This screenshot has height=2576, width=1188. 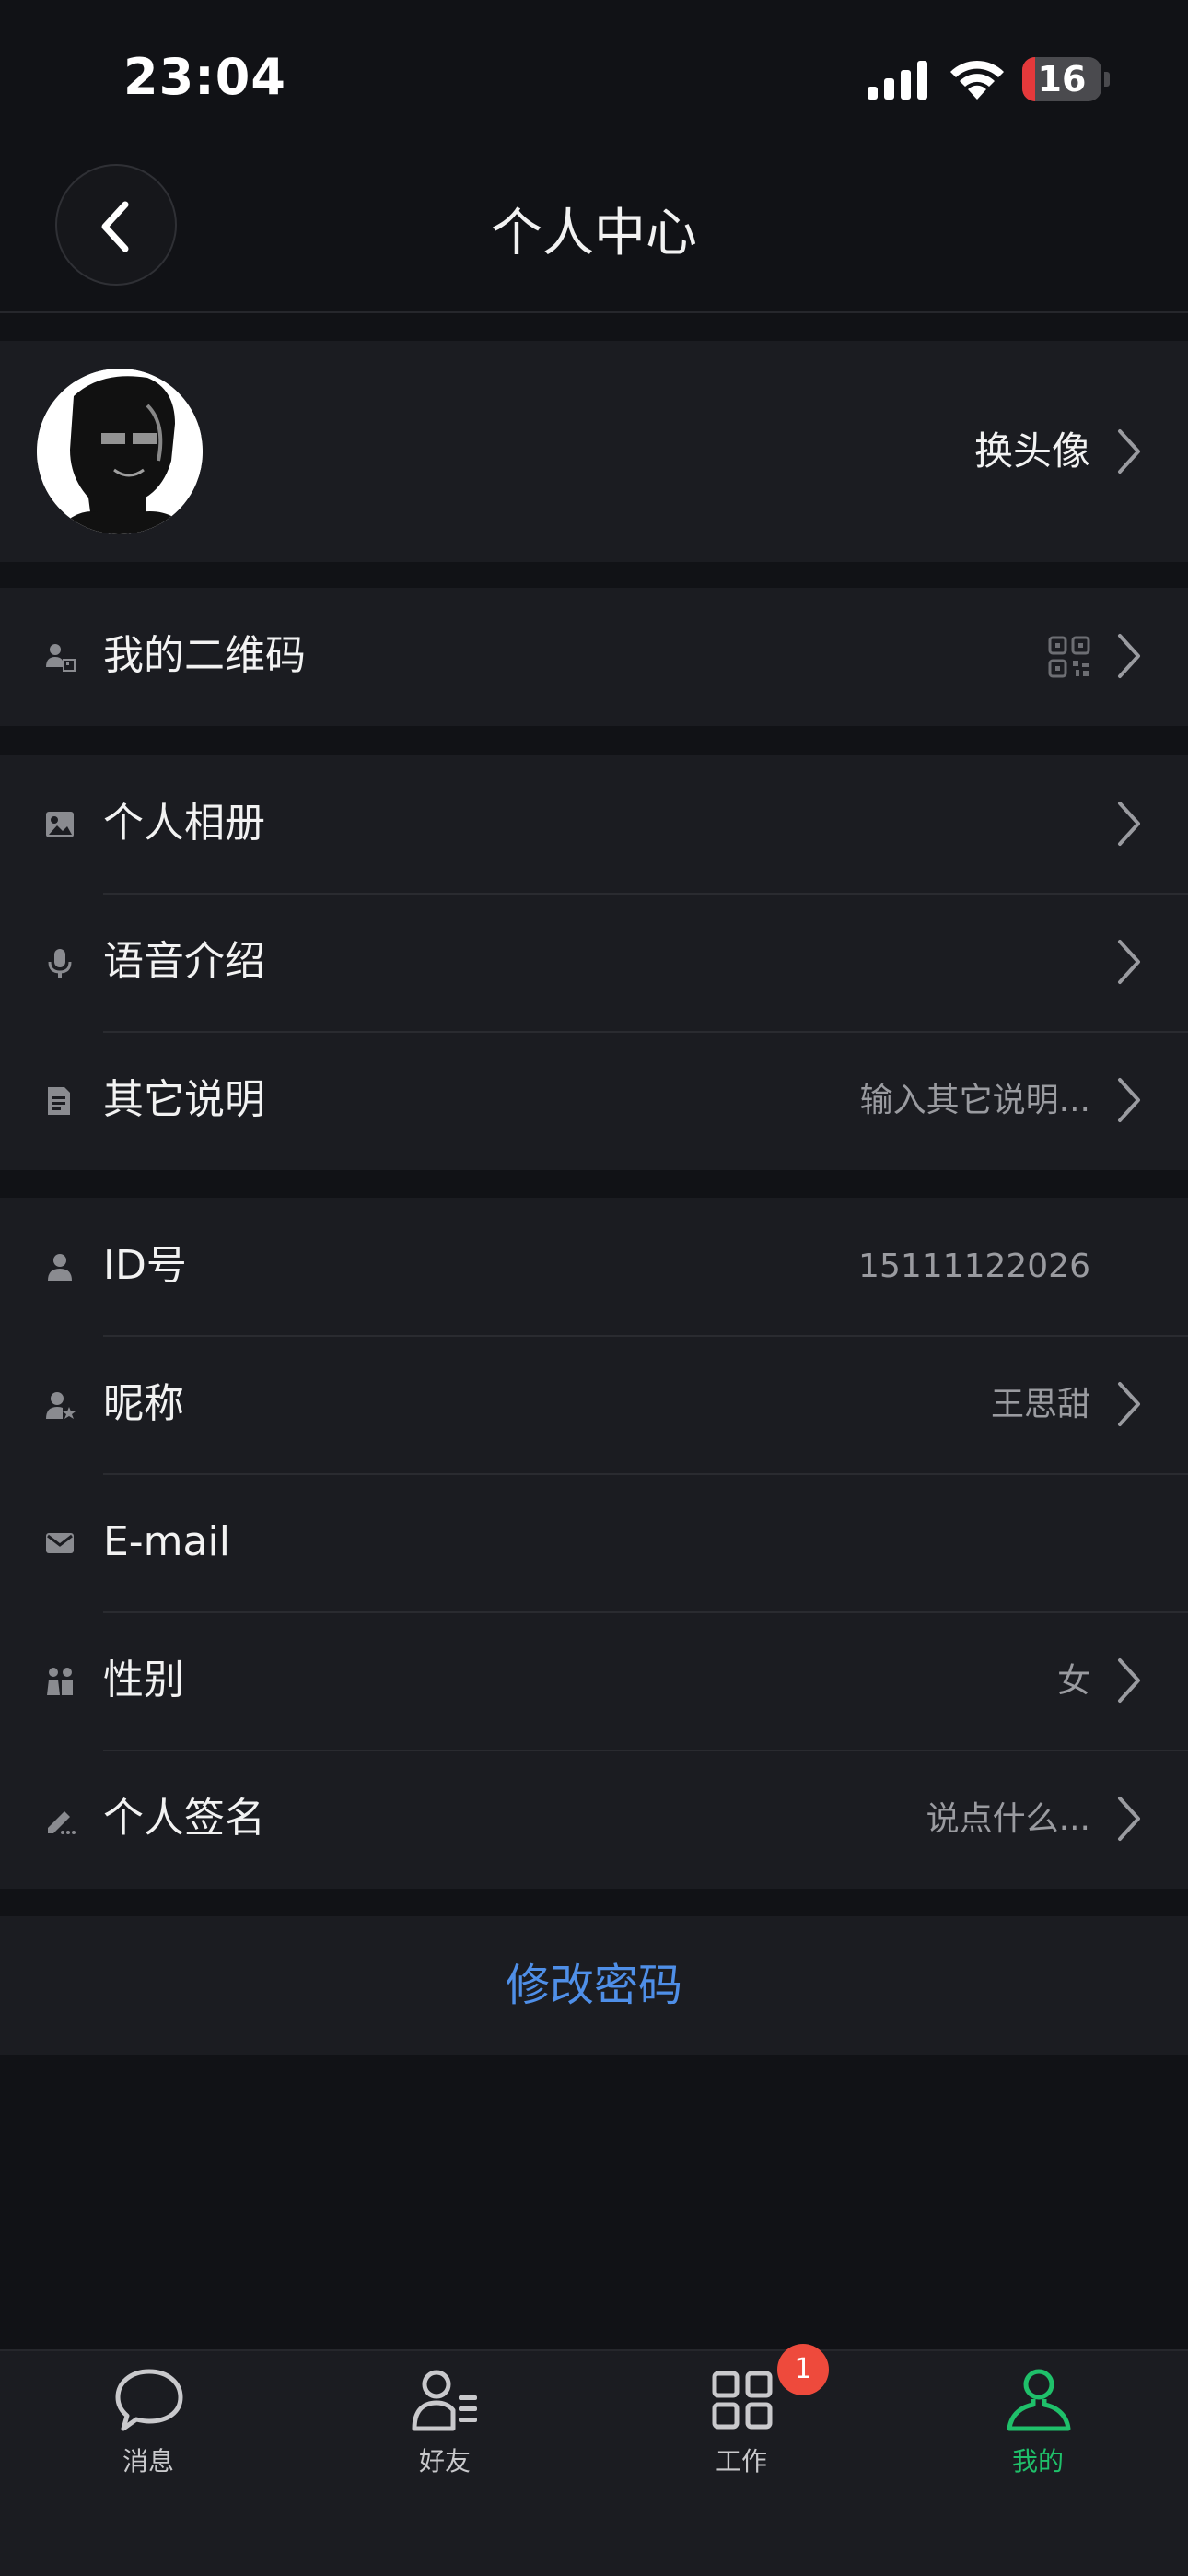 What do you see at coordinates (445, 2434) in the screenshot?
I see `tab-friends: 好友` at bounding box center [445, 2434].